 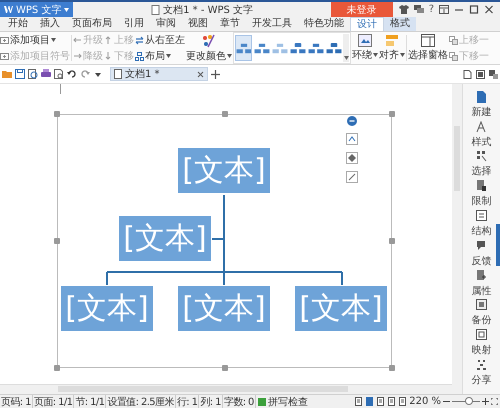 What do you see at coordinates (400, 24) in the screenshot?
I see `ribbon-tab: 格式` at bounding box center [400, 24].